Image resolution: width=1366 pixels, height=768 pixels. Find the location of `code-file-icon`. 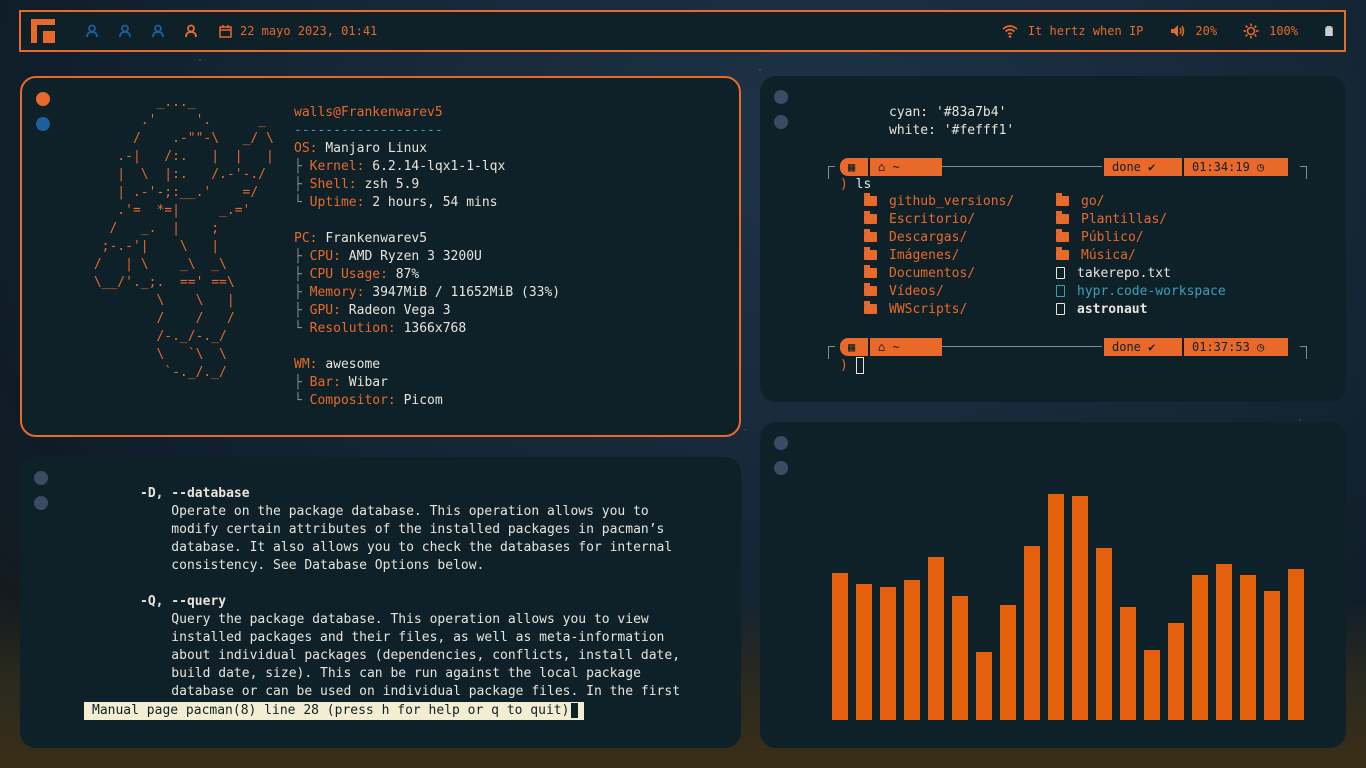

code-file-icon is located at coordinates (1060, 291).